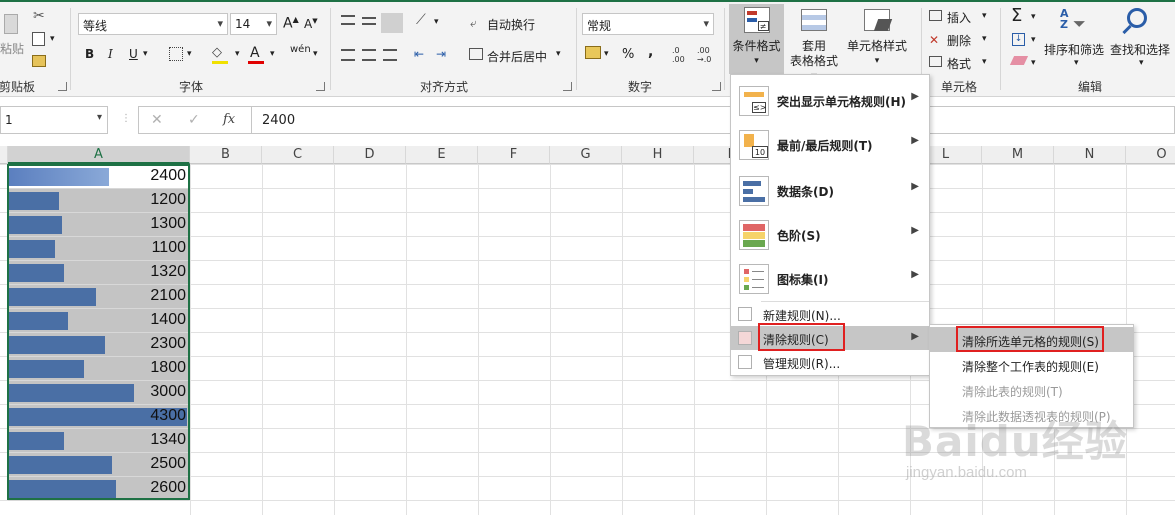  I want to click on insert-dropdown-icon: ▾, so click(984, 16).